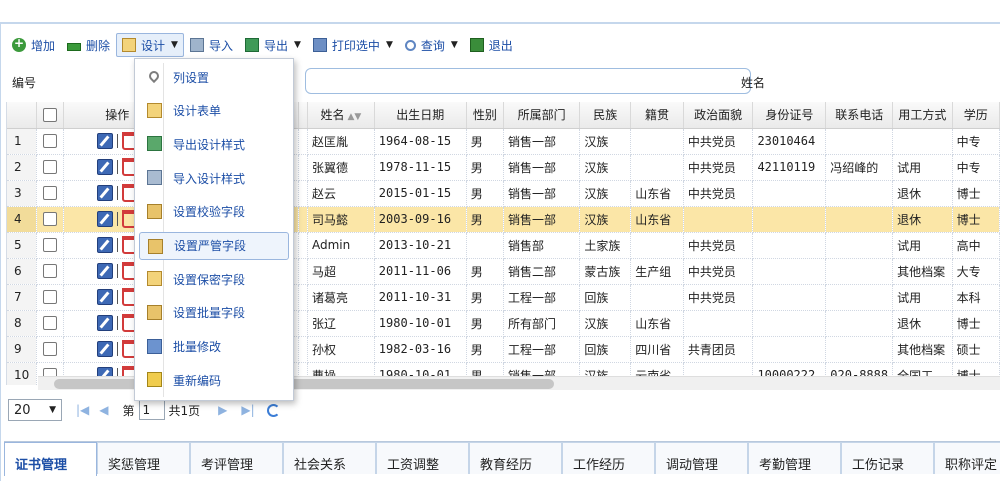  What do you see at coordinates (143, 458) in the screenshot?
I see `tab-item: 奖惩管理` at bounding box center [143, 458].